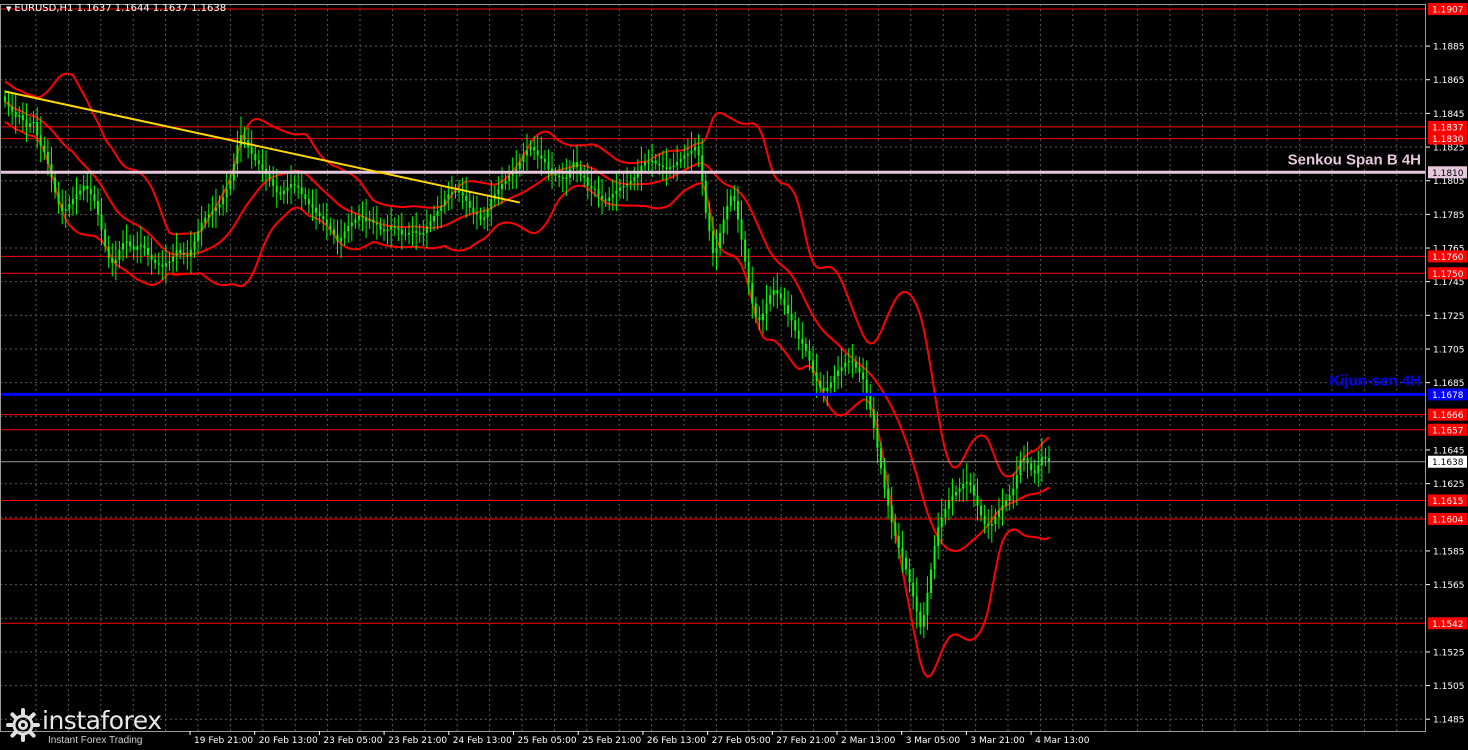 The image size is (1468, 750). Describe the element at coordinates (997, 741) in the screenshot. I see `x-tick-label: 3 Mar 21:00` at that location.